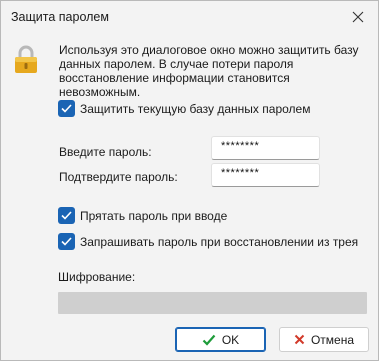 This screenshot has width=379, height=361. What do you see at coordinates (299, 339) in the screenshot?
I see `x-icon` at bounding box center [299, 339].